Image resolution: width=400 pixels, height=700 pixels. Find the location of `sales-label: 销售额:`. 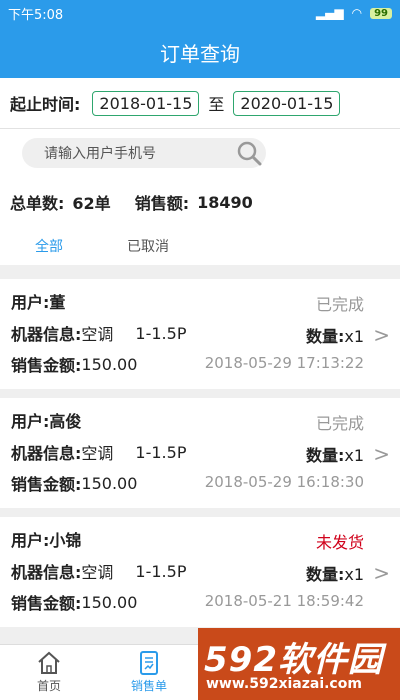

sales-label: 销售额: is located at coordinates (162, 203).